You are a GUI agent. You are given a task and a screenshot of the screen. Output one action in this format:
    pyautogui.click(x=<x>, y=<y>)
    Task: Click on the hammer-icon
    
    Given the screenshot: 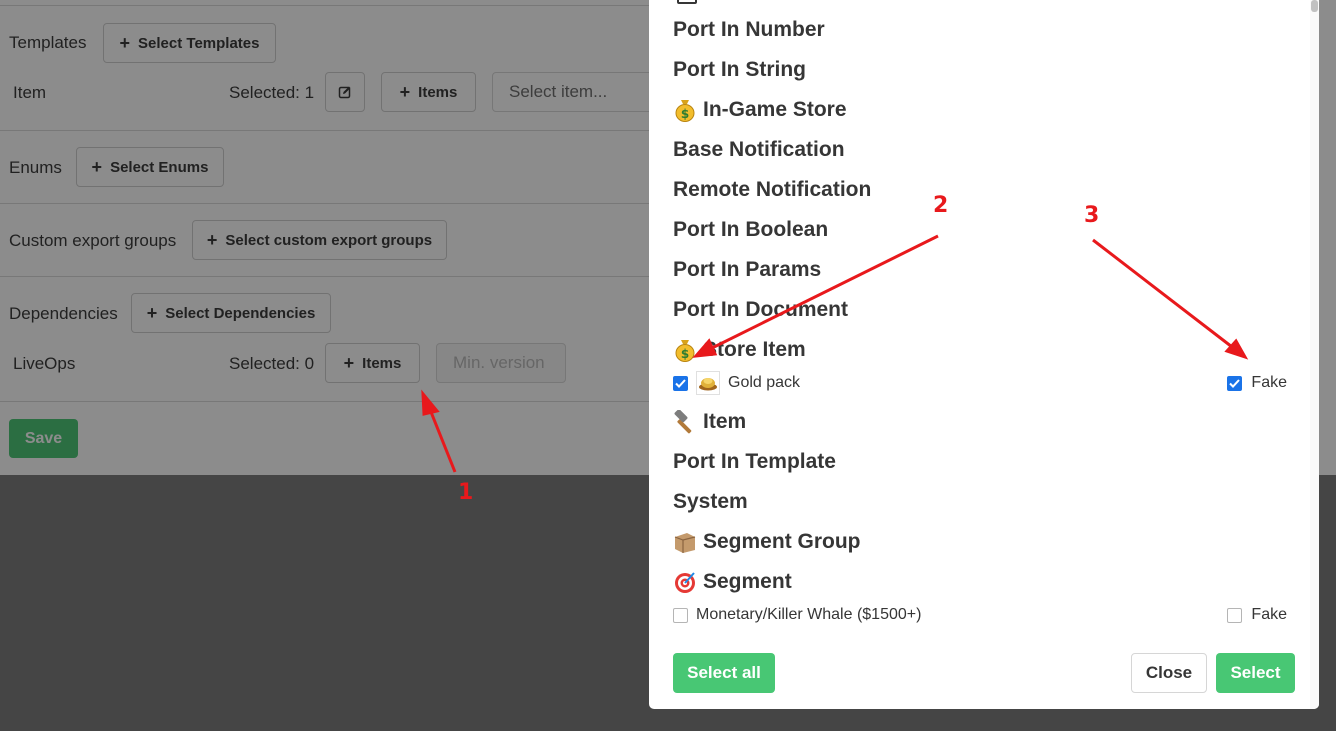 What is the action you would take?
    pyautogui.click(x=685, y=422)
    